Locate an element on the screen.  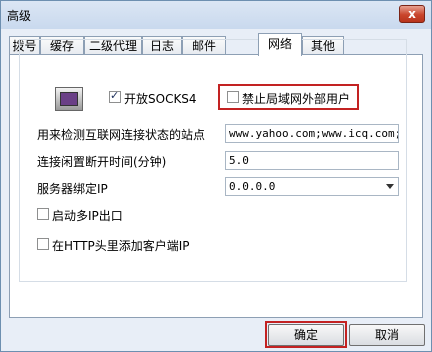
title-bar: 高级 x is located at coordinates (216, 15).